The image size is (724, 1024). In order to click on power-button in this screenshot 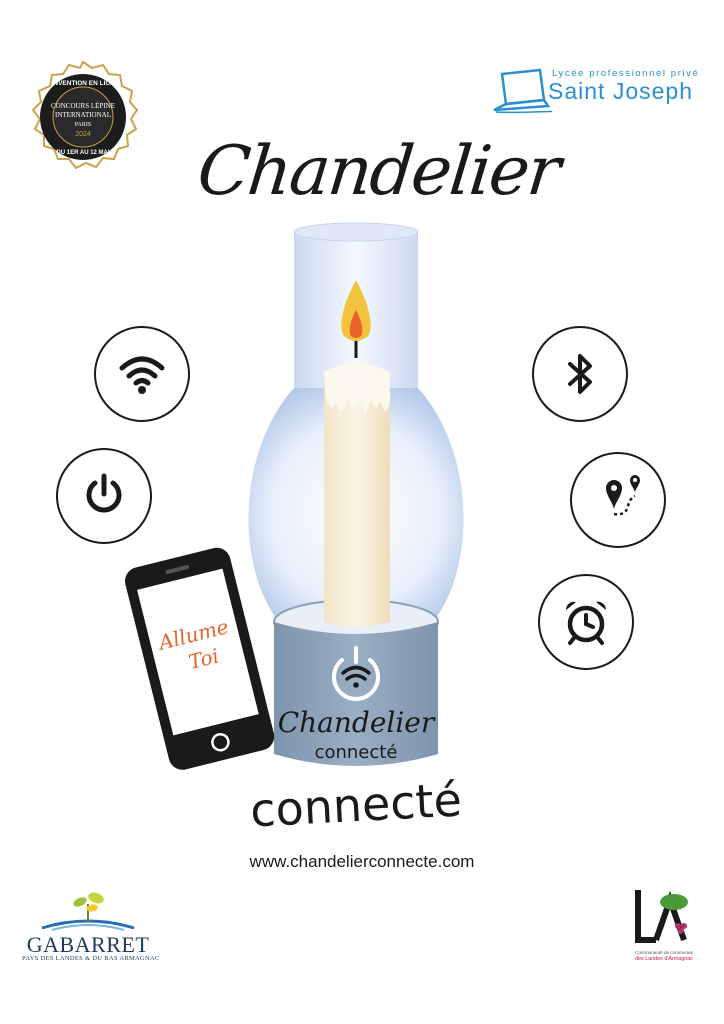, I will do `click(104, 496)`.